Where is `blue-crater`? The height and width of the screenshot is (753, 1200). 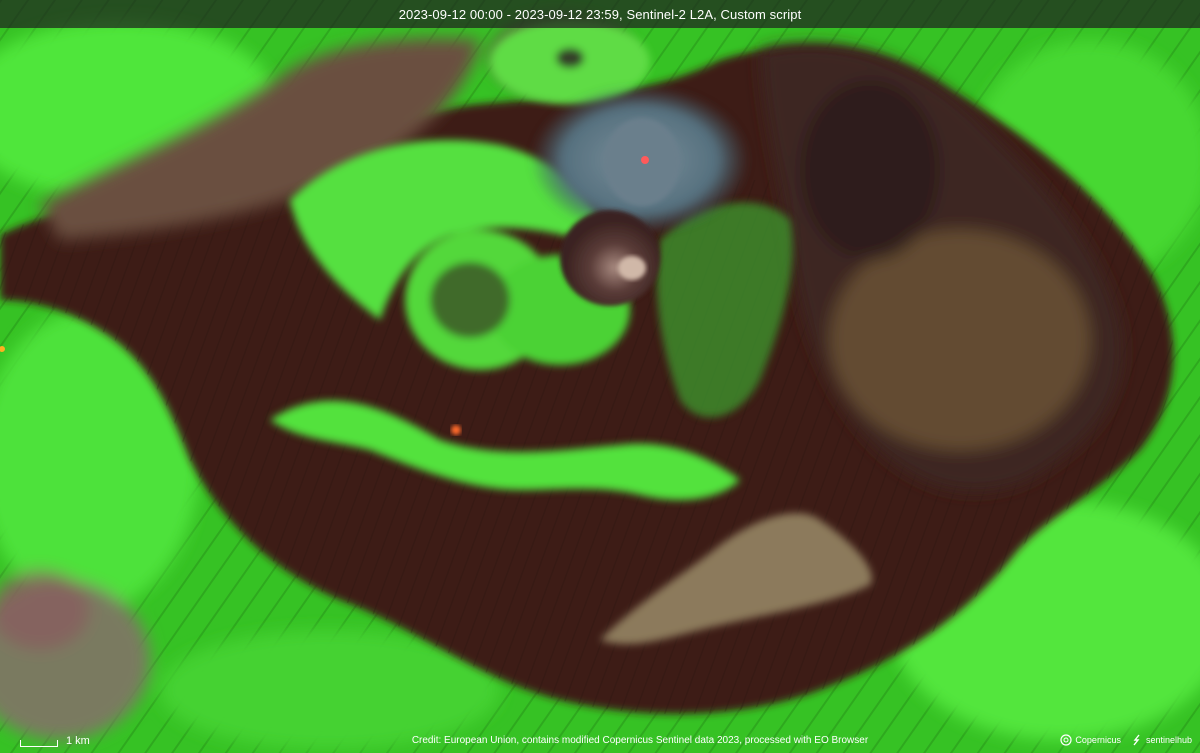 blue-crater is located at coordinates (640, 160).